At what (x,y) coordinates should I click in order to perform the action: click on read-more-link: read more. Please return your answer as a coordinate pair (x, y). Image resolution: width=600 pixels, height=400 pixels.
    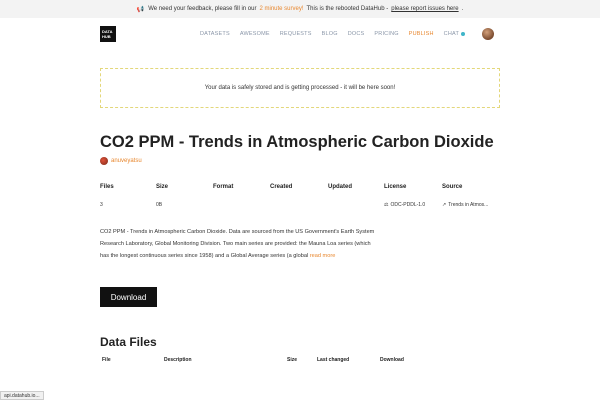
    Looking at the image, I should click on (323, 256).